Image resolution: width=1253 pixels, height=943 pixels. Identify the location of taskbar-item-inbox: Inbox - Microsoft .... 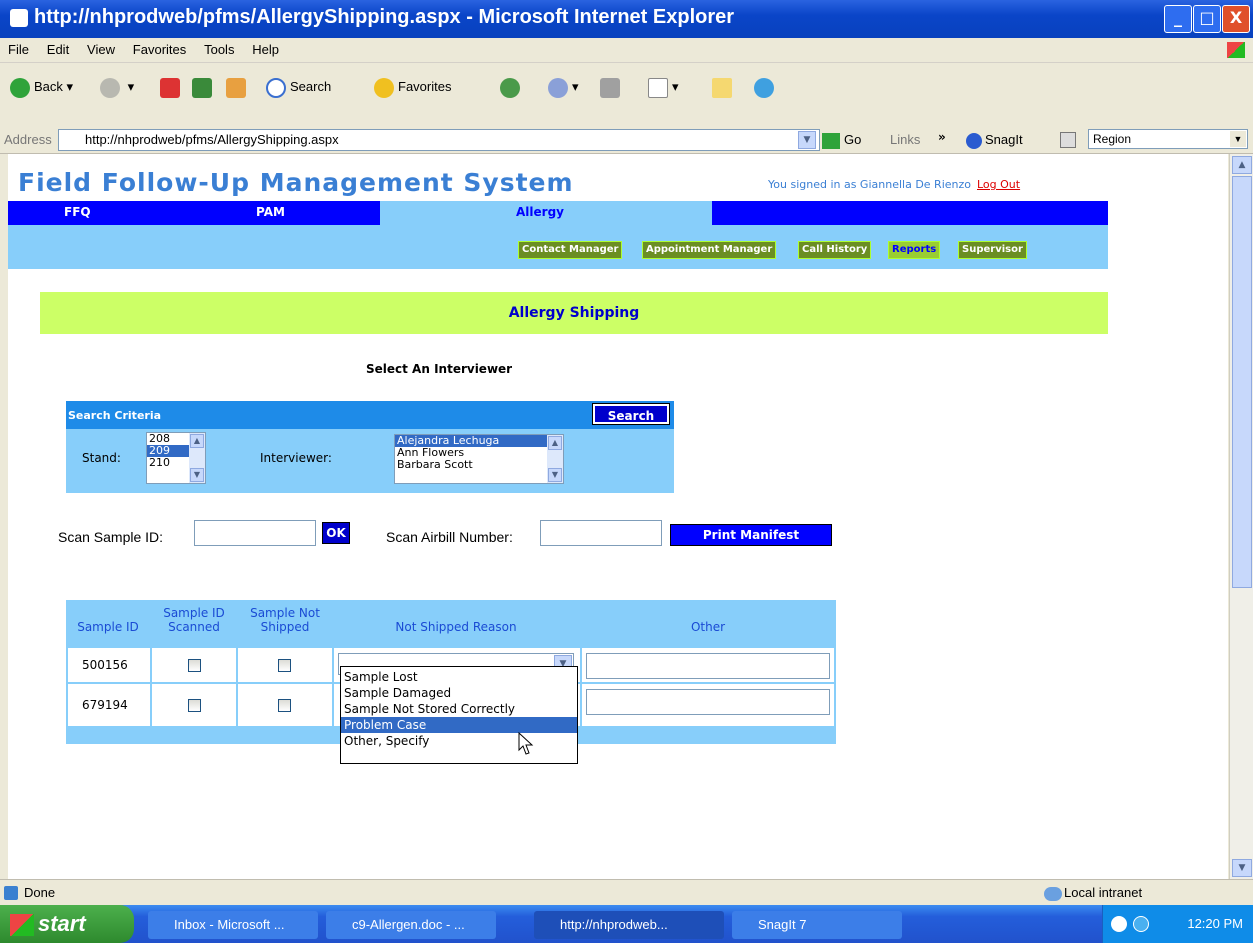
(233, 925).